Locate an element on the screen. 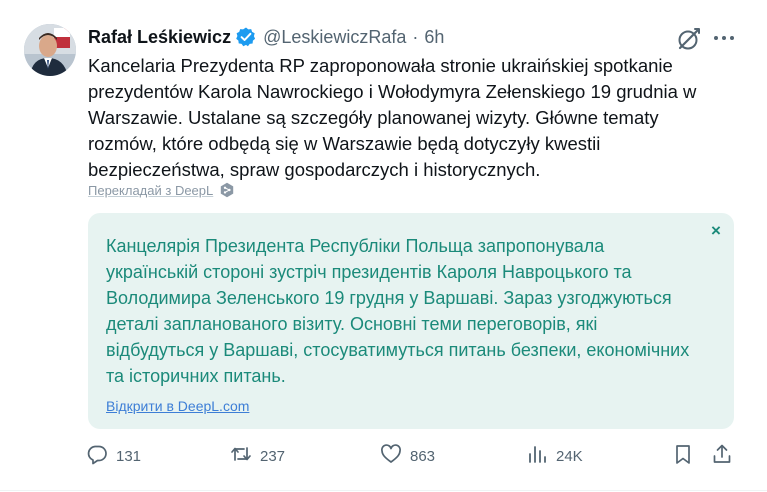 The image size is (767, 492). grok-icon is located at coordinates (689, 39).